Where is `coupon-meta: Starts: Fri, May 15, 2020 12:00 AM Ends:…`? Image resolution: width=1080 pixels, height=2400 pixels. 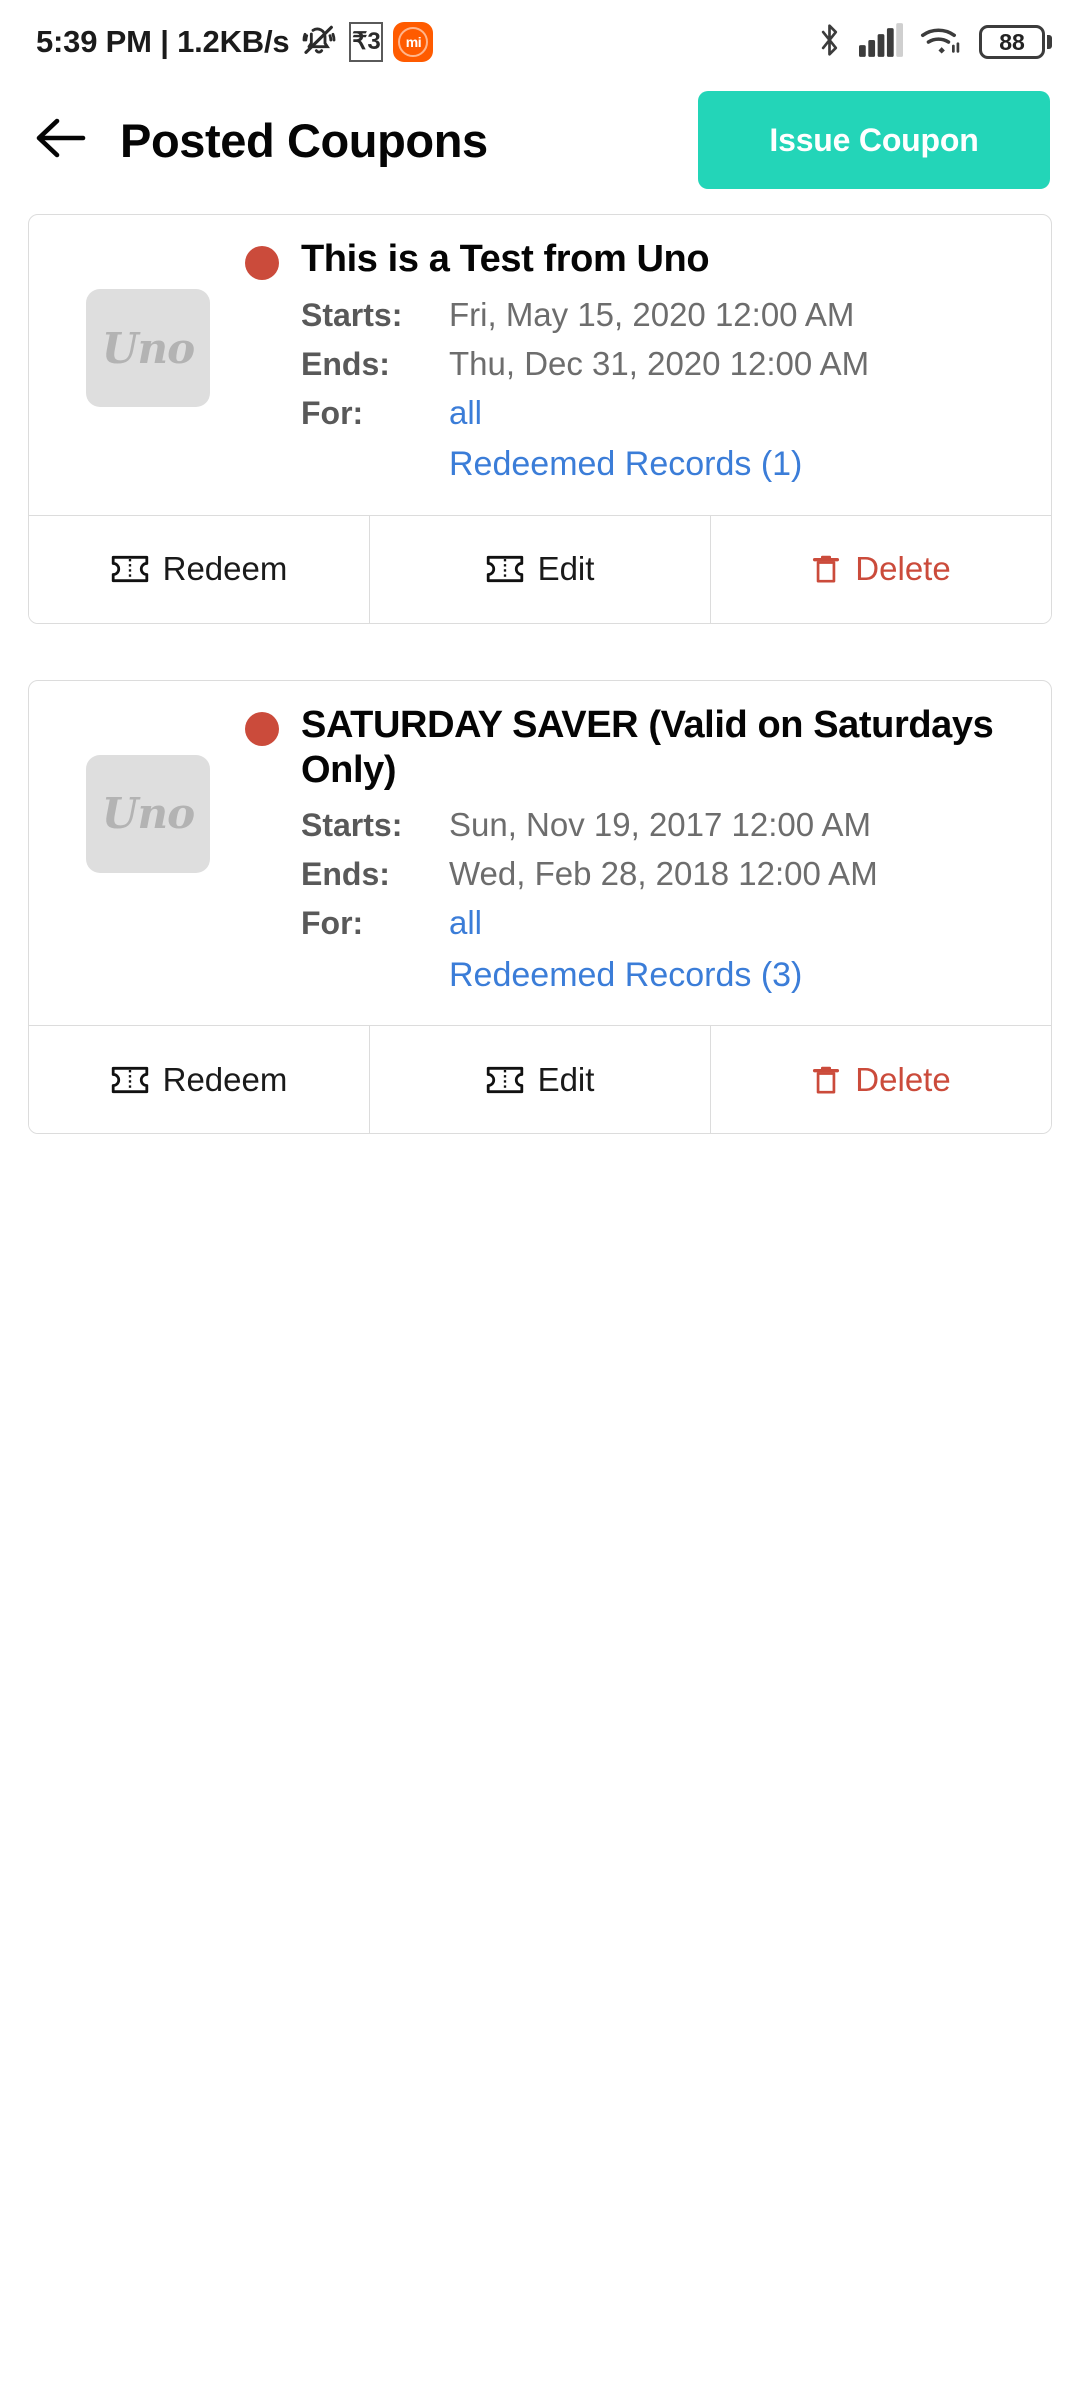
coupon-meta: Starts: Fri, May 15, 2020 12:00 AM Ends:… is located at coordinates (635, 390).